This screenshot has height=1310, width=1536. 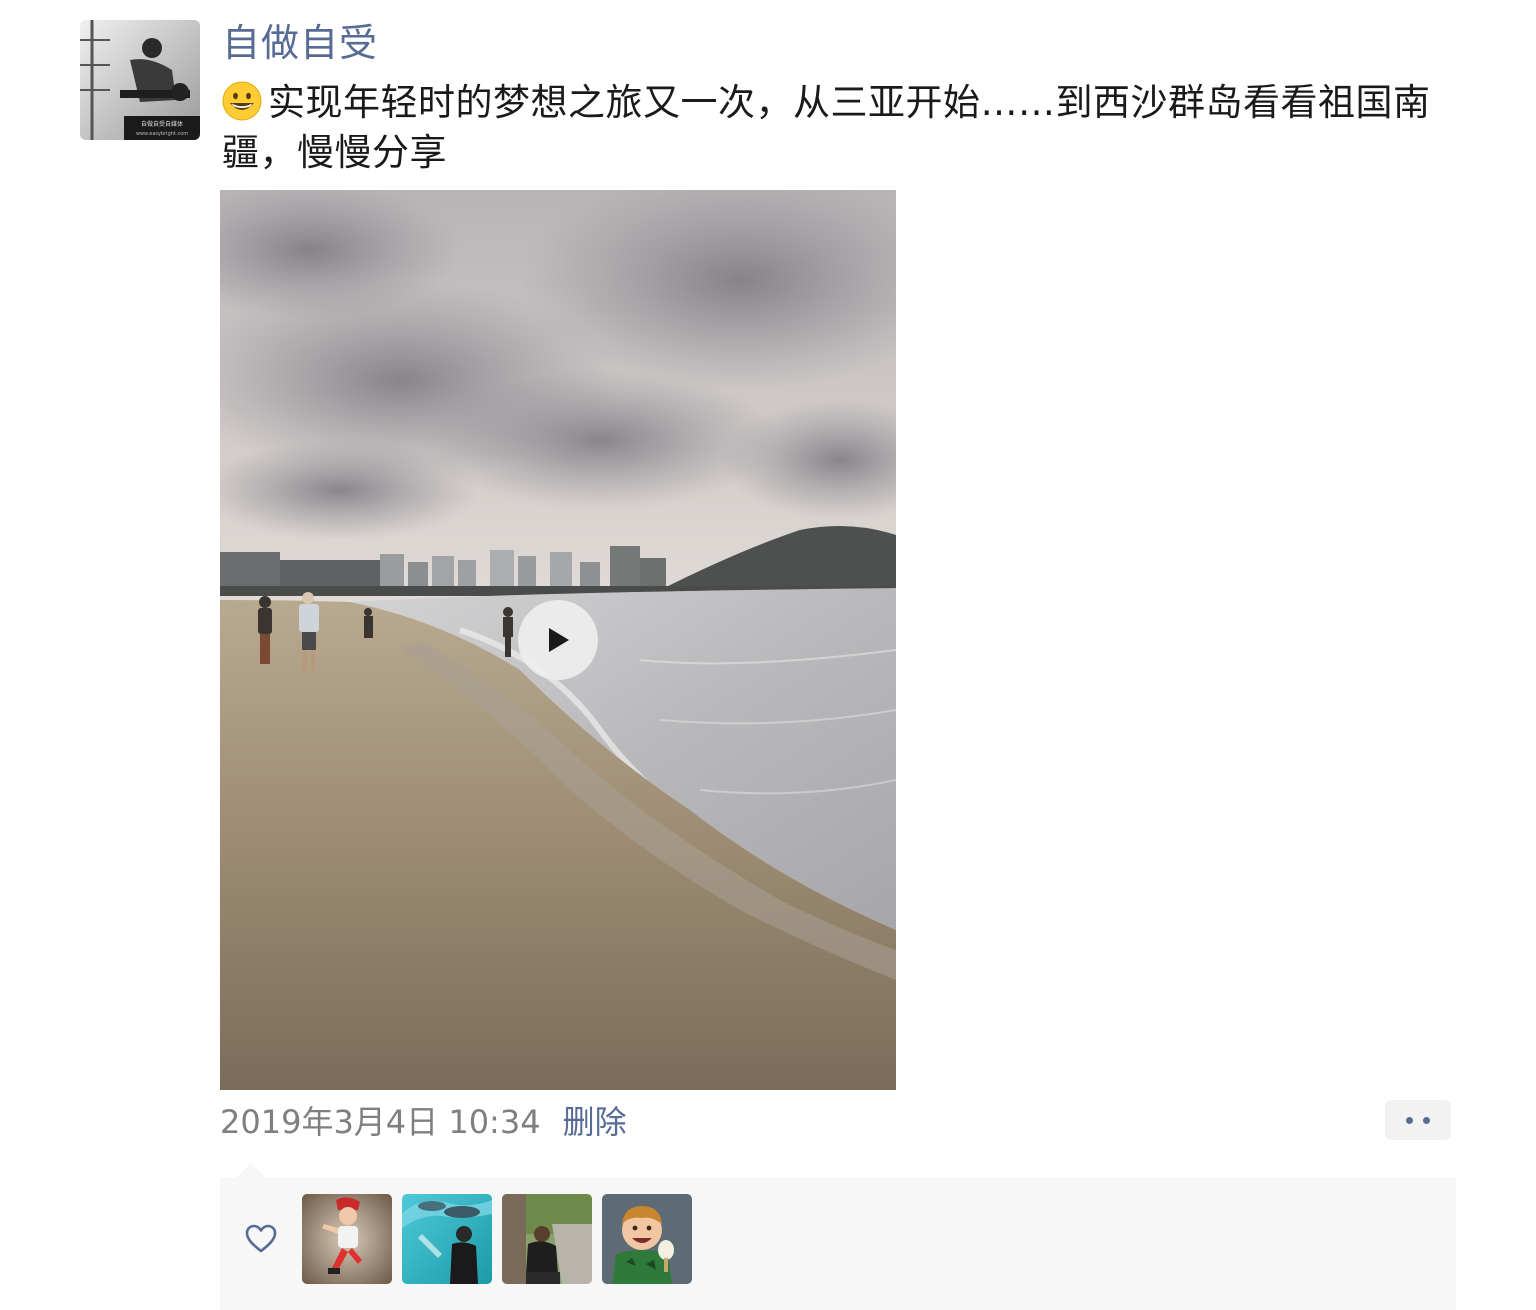 I want to click on avatar-url-text: www.easybright.com, so click(x=162, y=134).